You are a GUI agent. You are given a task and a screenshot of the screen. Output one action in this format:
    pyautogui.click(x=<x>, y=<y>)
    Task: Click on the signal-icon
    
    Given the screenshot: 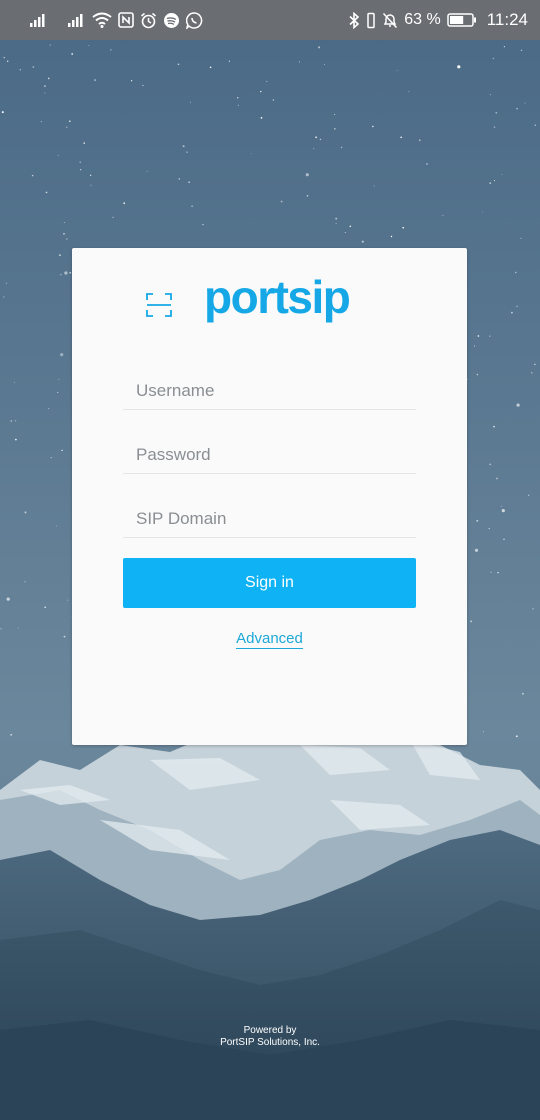 What is the action you would take?
    pyautogui.click(x=77, y=20)
    